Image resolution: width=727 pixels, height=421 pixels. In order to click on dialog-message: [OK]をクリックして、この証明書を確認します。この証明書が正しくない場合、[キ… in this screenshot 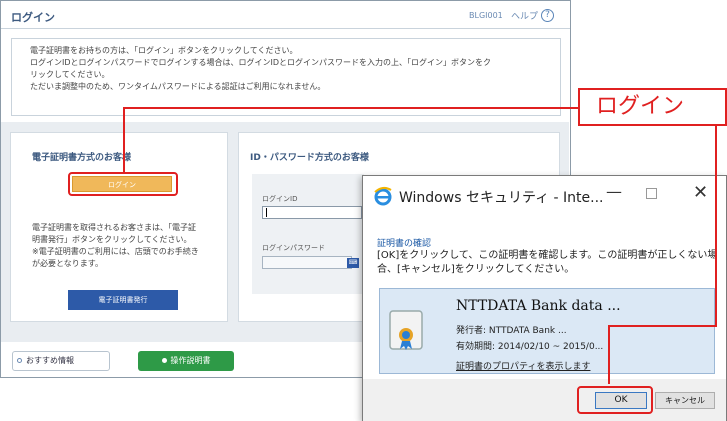, I will do `click(547, 262)`.